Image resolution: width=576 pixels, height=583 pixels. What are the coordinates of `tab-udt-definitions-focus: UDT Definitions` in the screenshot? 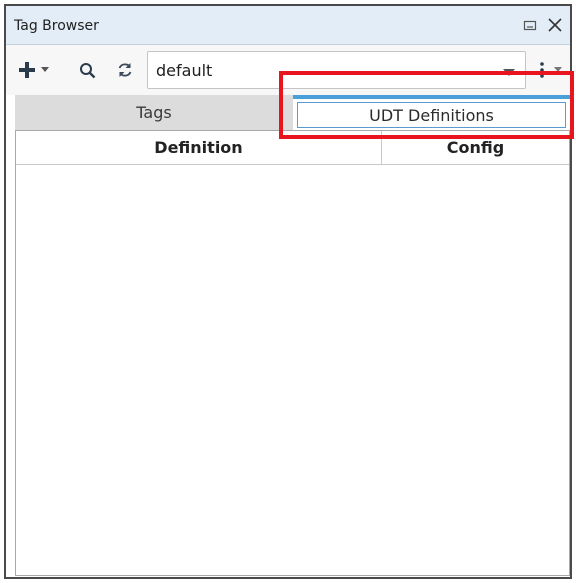 It's located at (431, 115).